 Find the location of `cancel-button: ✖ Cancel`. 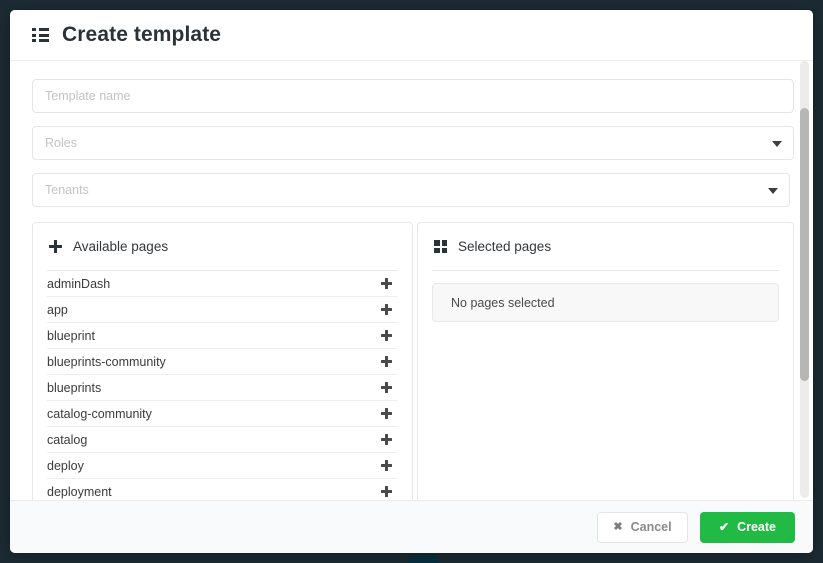

cancel-button: ✖ Cancel is located at coordinates (642, 527).